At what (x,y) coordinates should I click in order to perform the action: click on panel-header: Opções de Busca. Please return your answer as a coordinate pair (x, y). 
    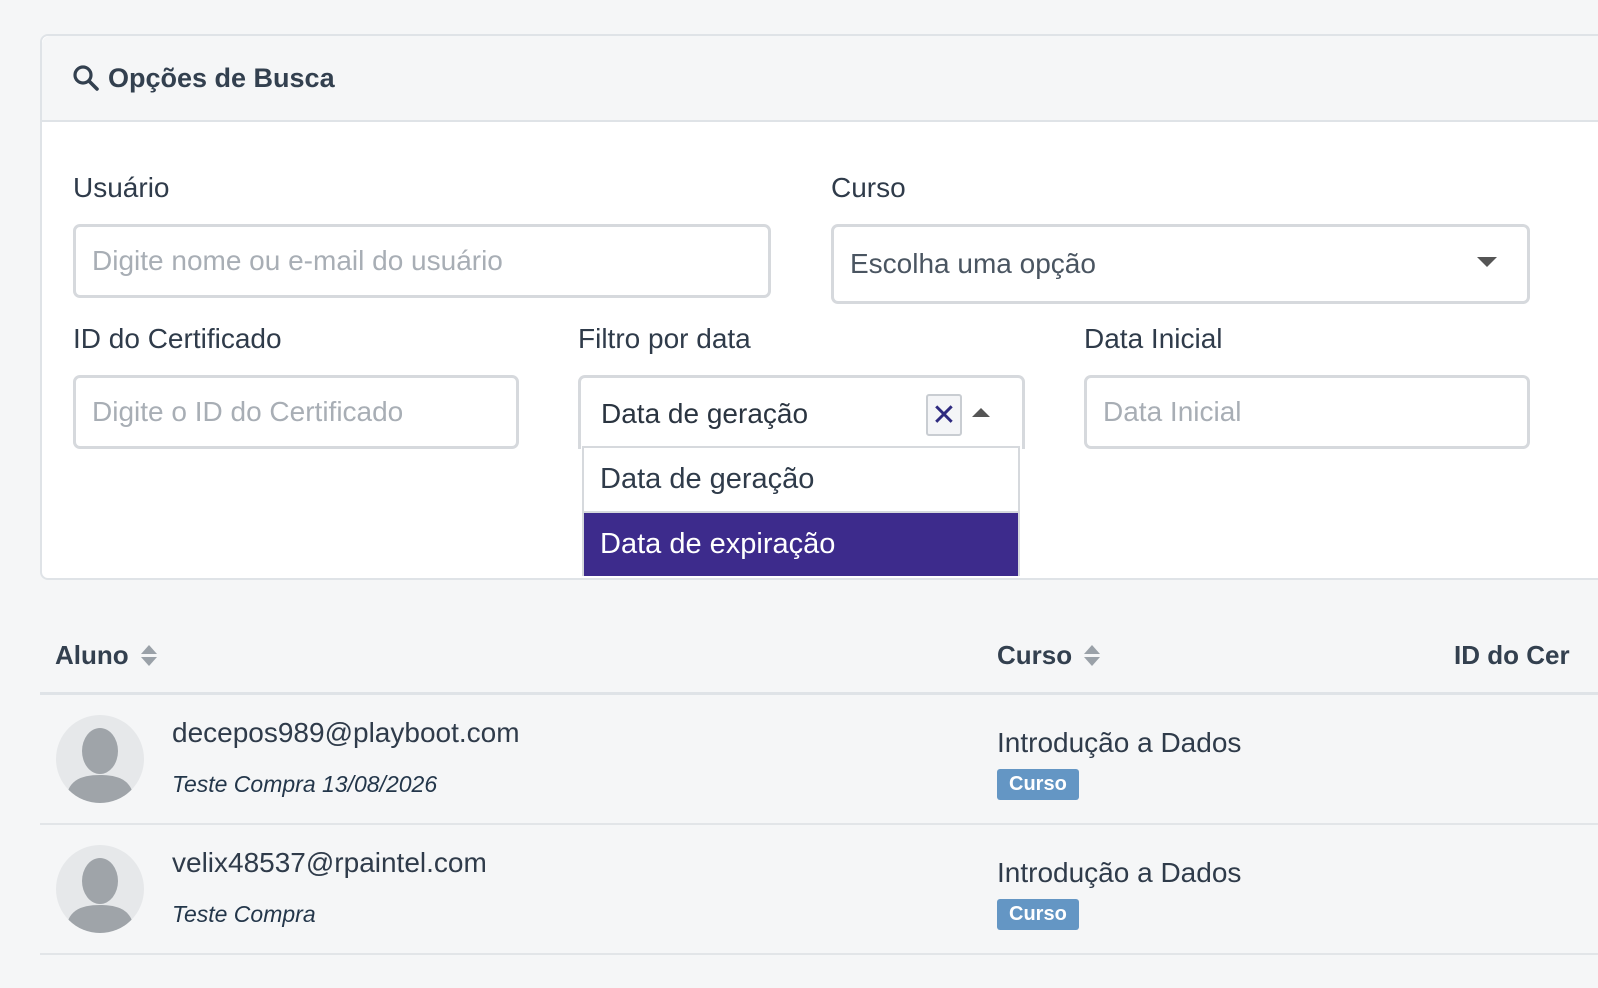
    Looking at the image, I should click on (820, 79).